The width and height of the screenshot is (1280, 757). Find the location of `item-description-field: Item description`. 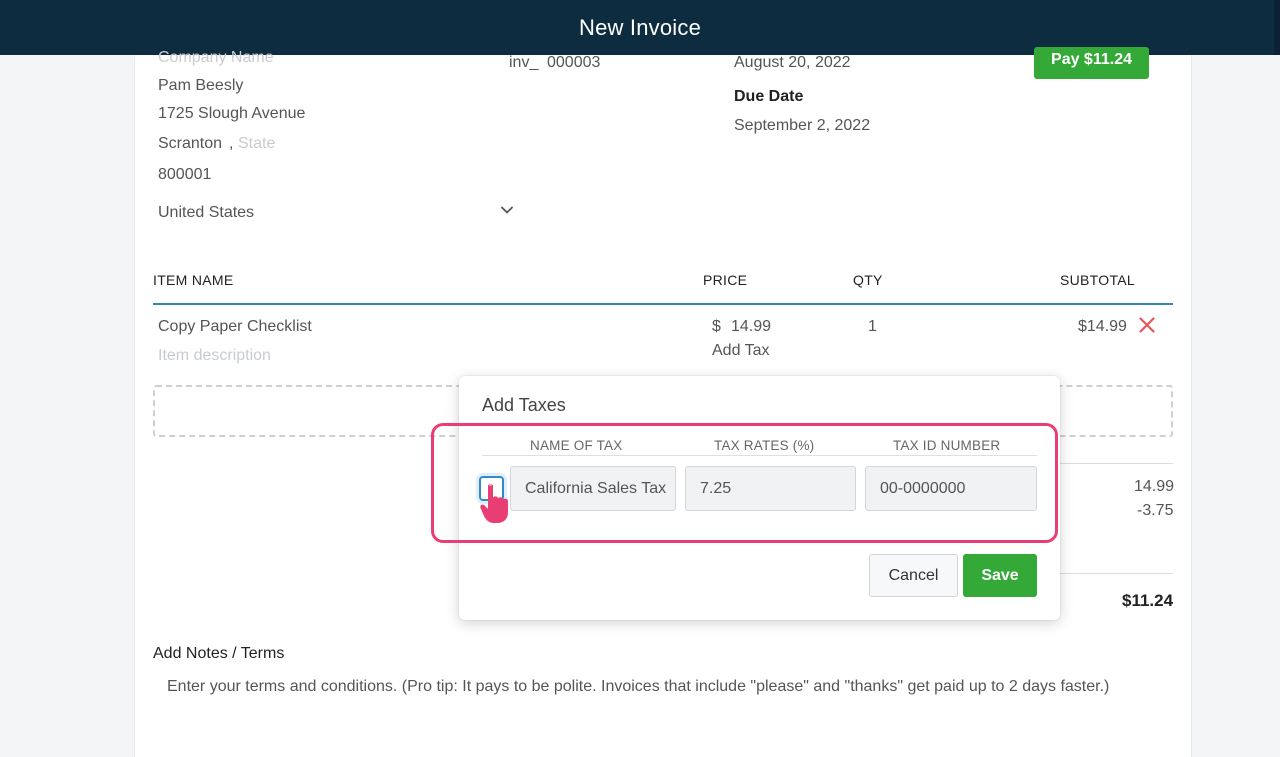

item-description-field: Item description is located at coordinates (214, 356).